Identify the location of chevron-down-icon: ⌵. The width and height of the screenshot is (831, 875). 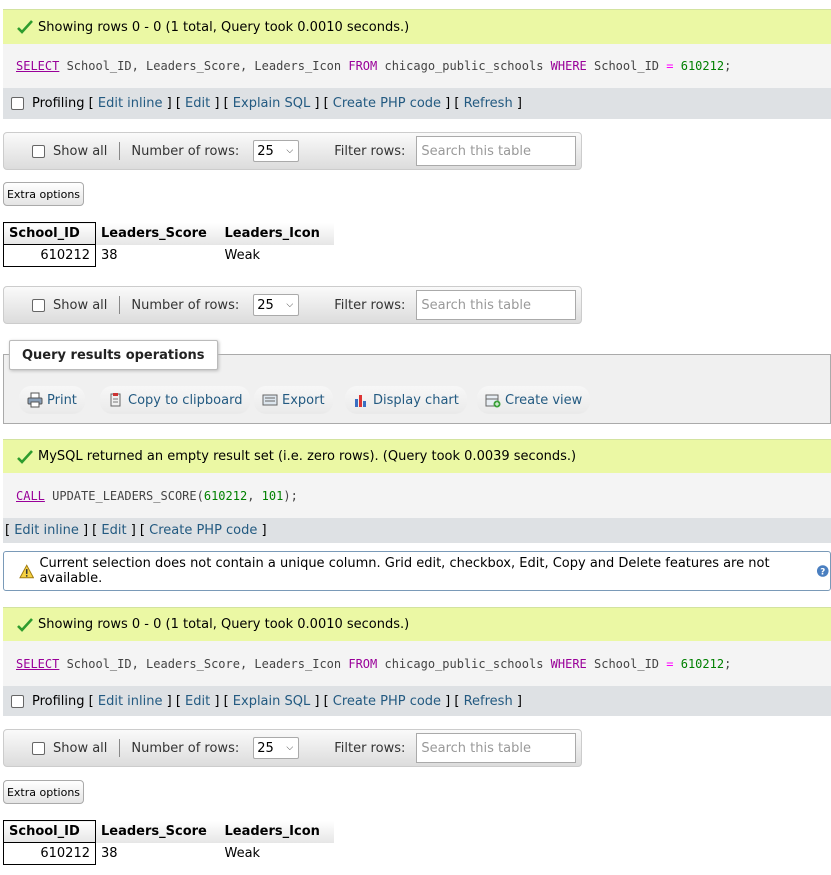
(290, 305).